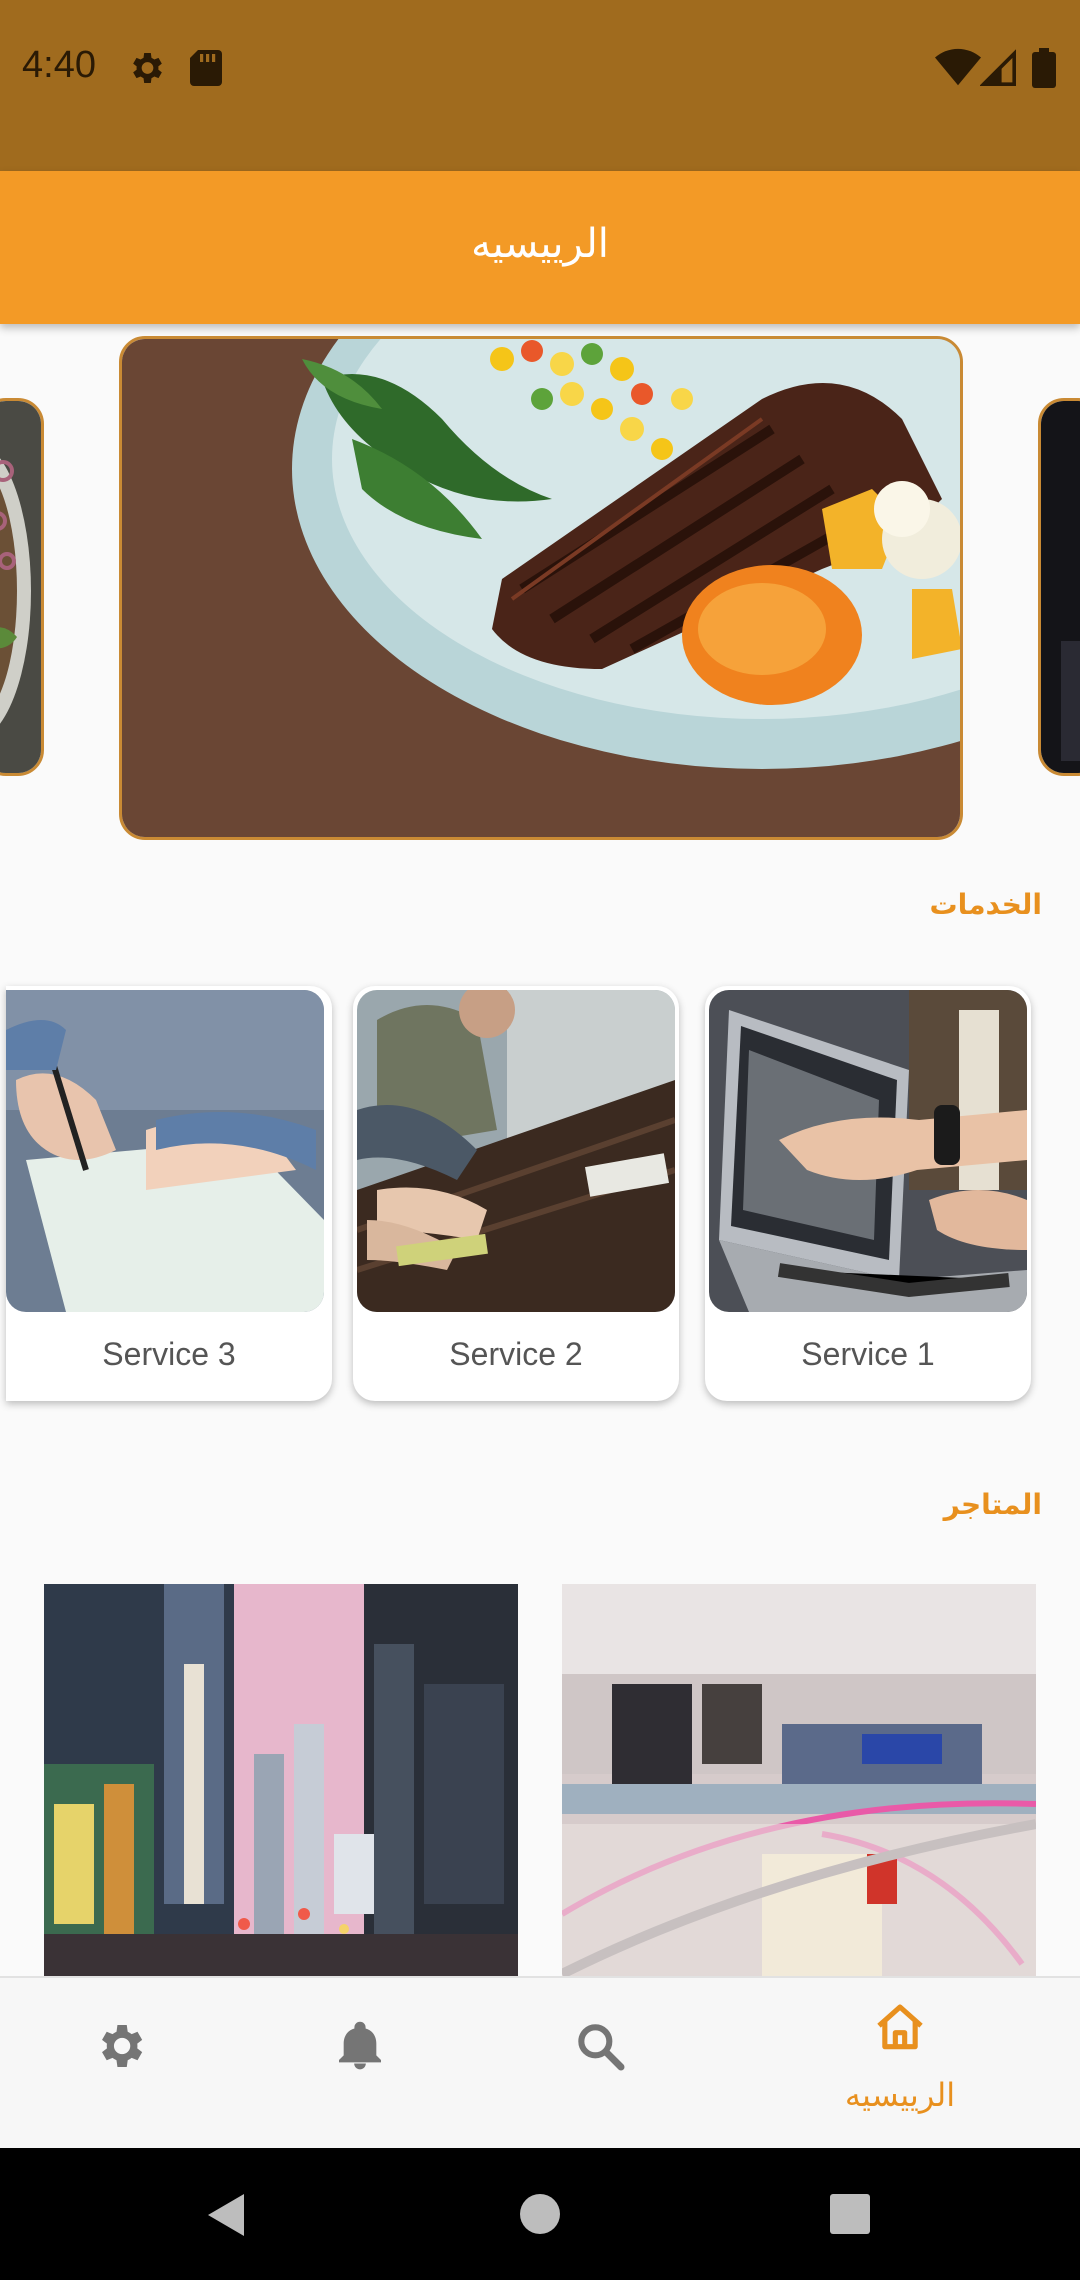 The image size is (1080, 2280). What do you see at coordinates (540, 85) in the screenshot?
I see `status-bar: 4:40` at bounding box center [540, 85].